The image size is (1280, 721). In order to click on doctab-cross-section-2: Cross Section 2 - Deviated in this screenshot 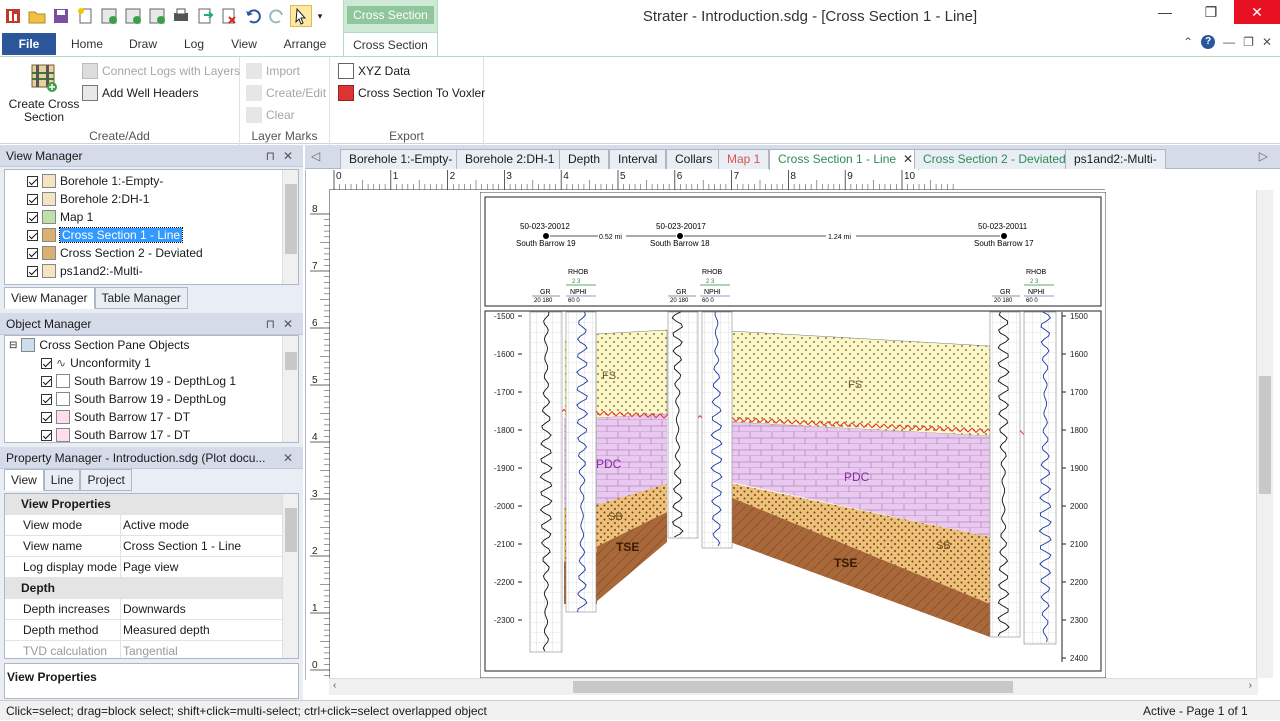, I will do `click(994, 159)`.